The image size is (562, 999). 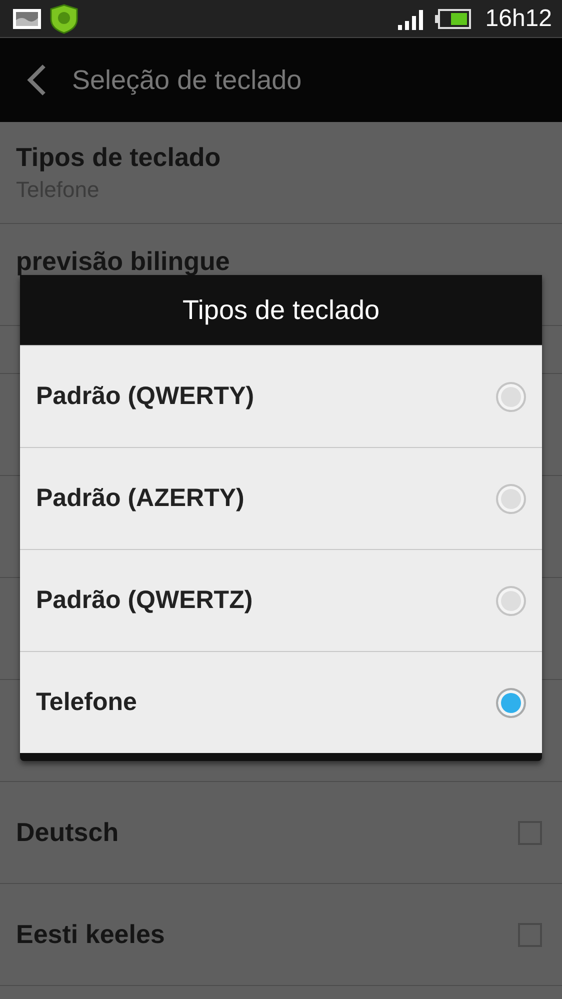 I want to click on status-time: 16h12, so click(x=518, y=18).